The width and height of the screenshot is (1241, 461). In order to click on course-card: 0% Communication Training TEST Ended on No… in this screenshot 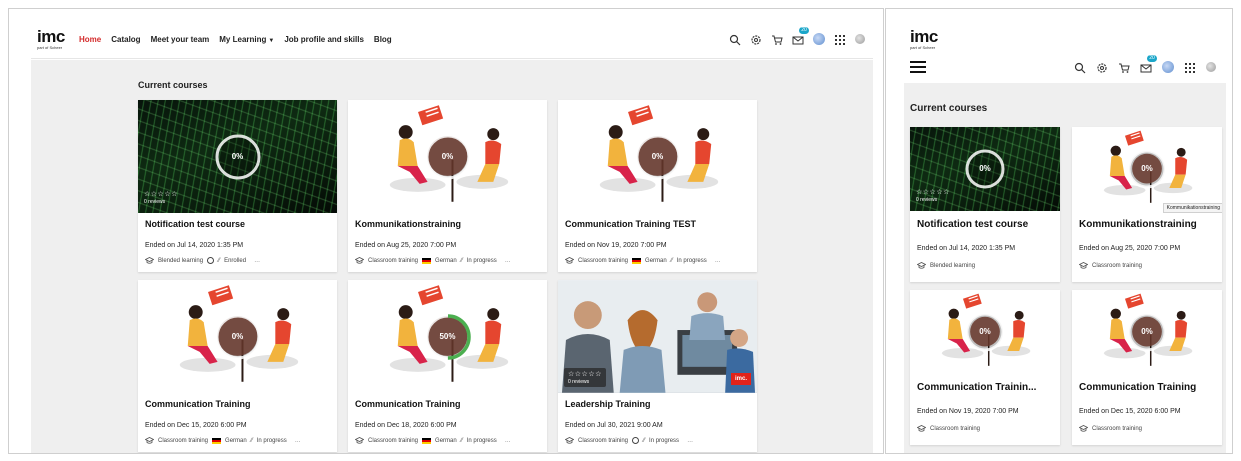, I will do `click(657, 186)`.